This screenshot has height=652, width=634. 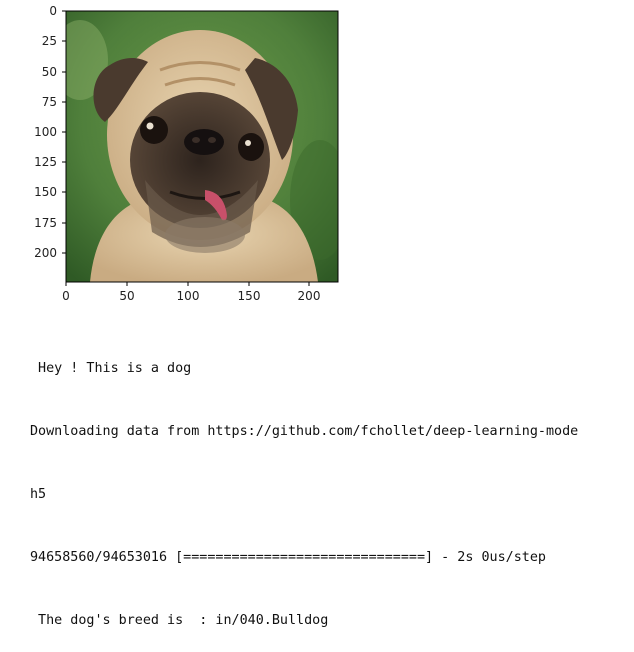 What do you see at coordinates (111, 368) in the screenshot?
I see `output-line-greeting: Hey ! This is a dog` at bounding box center [111, 368].